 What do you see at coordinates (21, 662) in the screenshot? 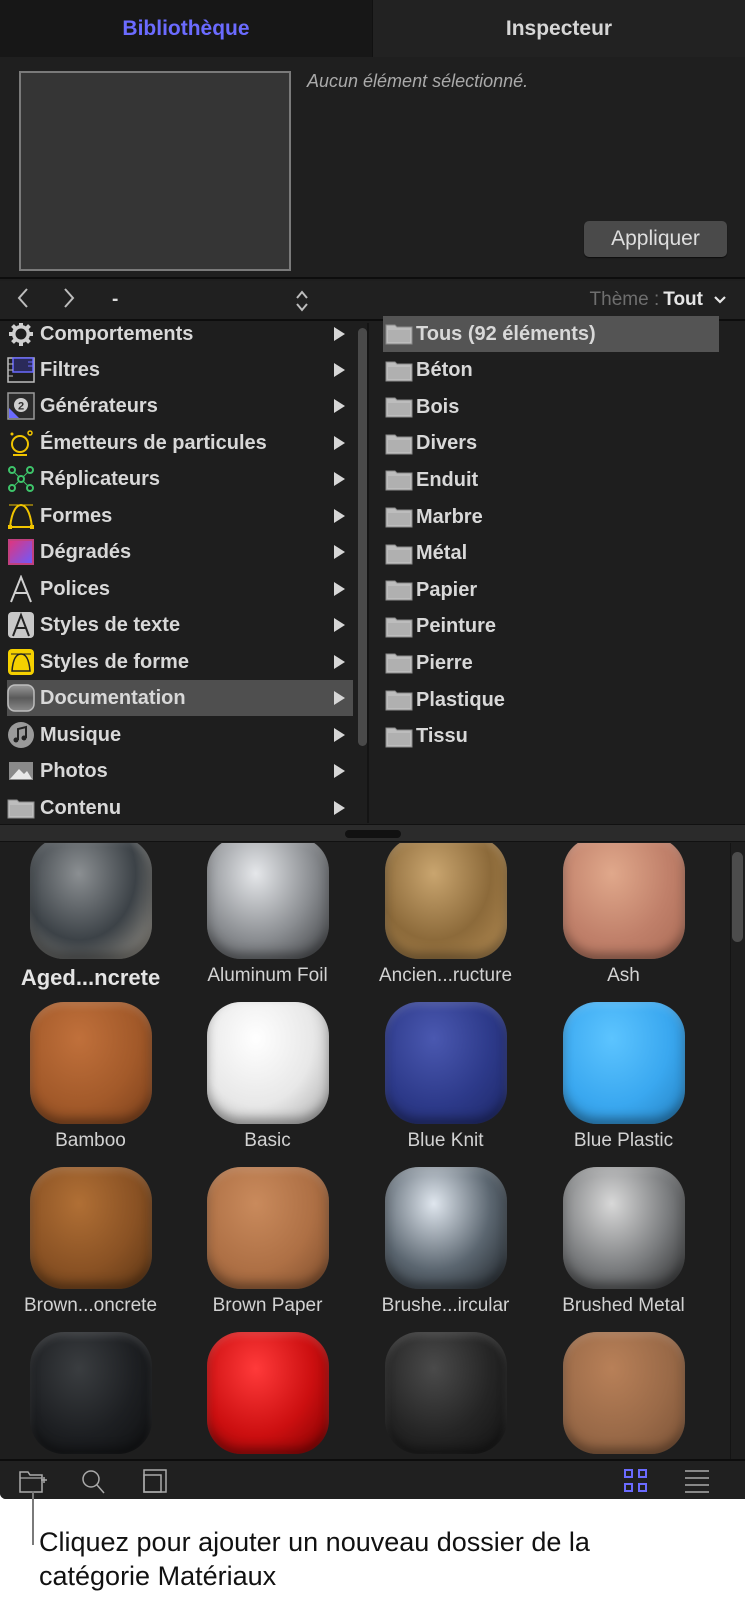
I see `shape-style-icon` at bounding box center [21, 662].